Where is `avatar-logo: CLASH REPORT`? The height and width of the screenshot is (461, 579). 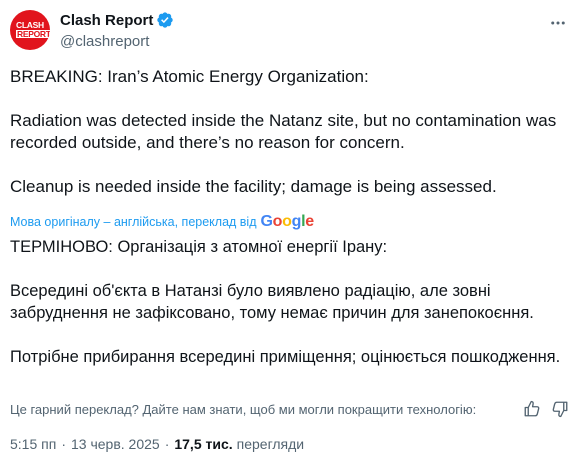
avatar-logo: CLASH REPORT is located at coordinates (33, 29).